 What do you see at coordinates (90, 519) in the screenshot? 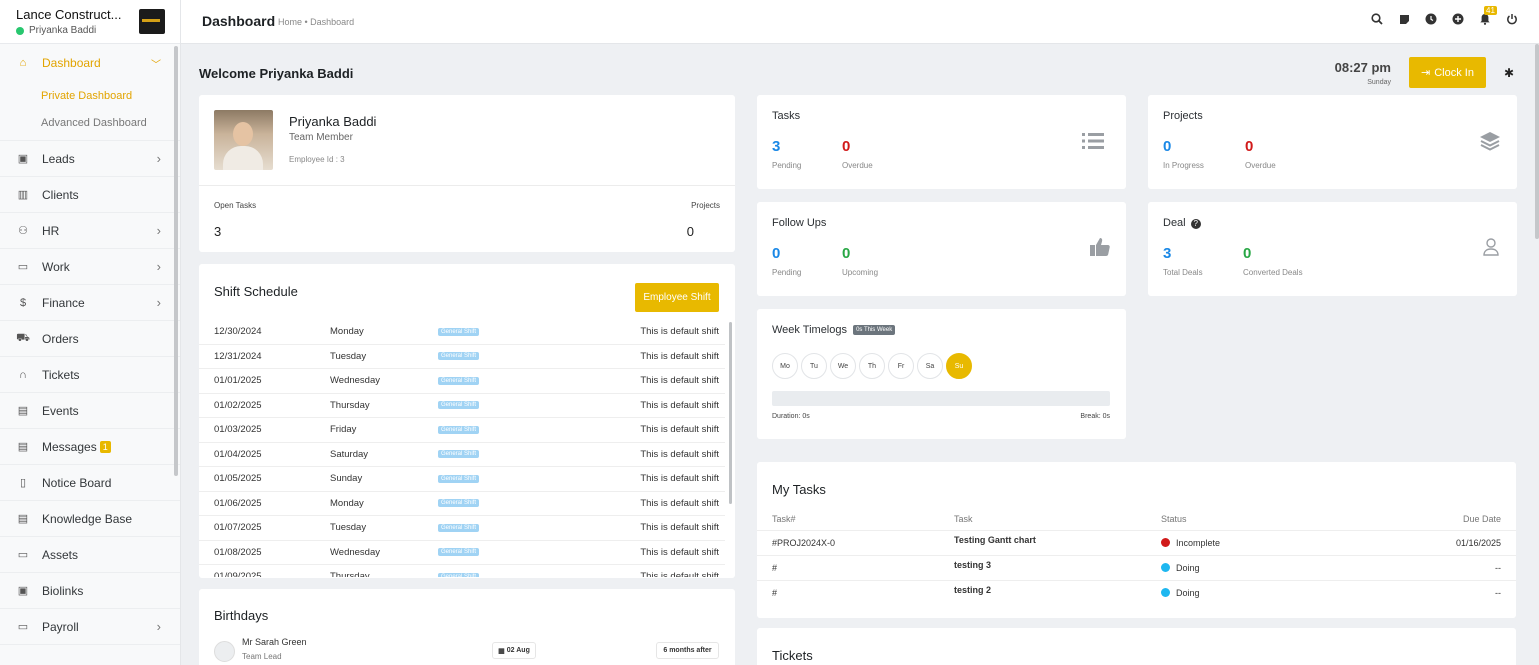
I see `sidebar-item-knowledge-base: ▤ Knowledge Base` at bounding box center [90, 519].